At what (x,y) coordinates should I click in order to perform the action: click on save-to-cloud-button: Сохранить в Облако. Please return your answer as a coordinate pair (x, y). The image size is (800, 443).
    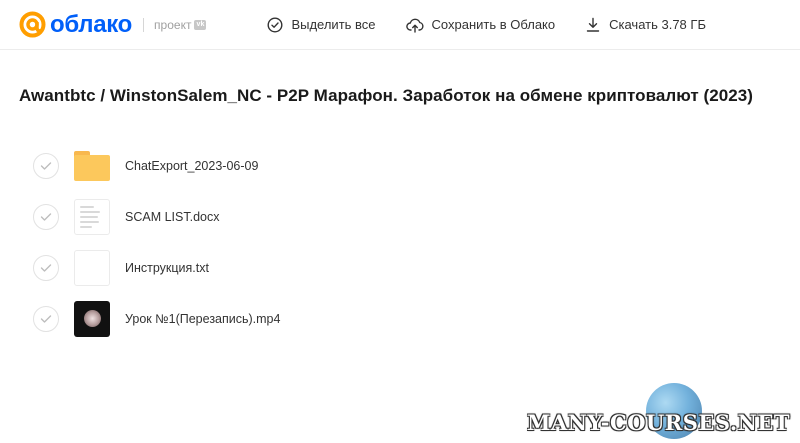
    Looking at the image, I should click on (480, 25).